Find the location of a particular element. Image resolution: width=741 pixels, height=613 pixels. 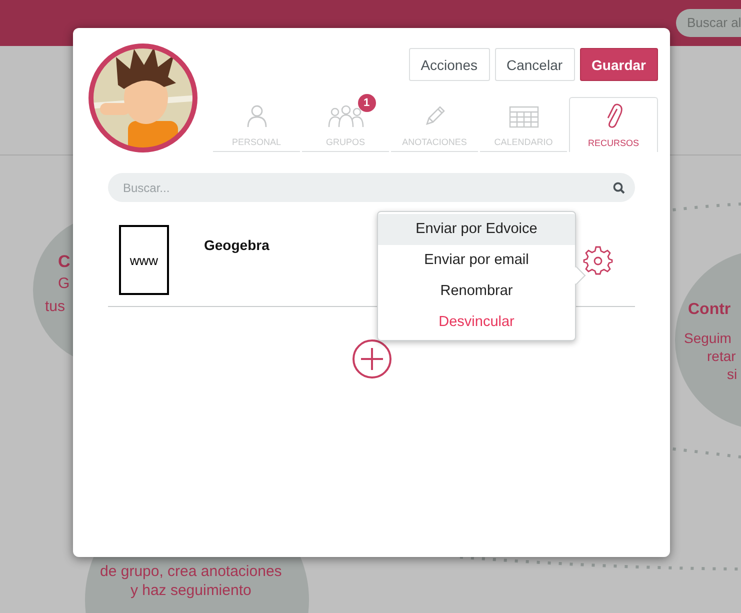

menu-item: Enviar por email is located at coordinates (476, 260).